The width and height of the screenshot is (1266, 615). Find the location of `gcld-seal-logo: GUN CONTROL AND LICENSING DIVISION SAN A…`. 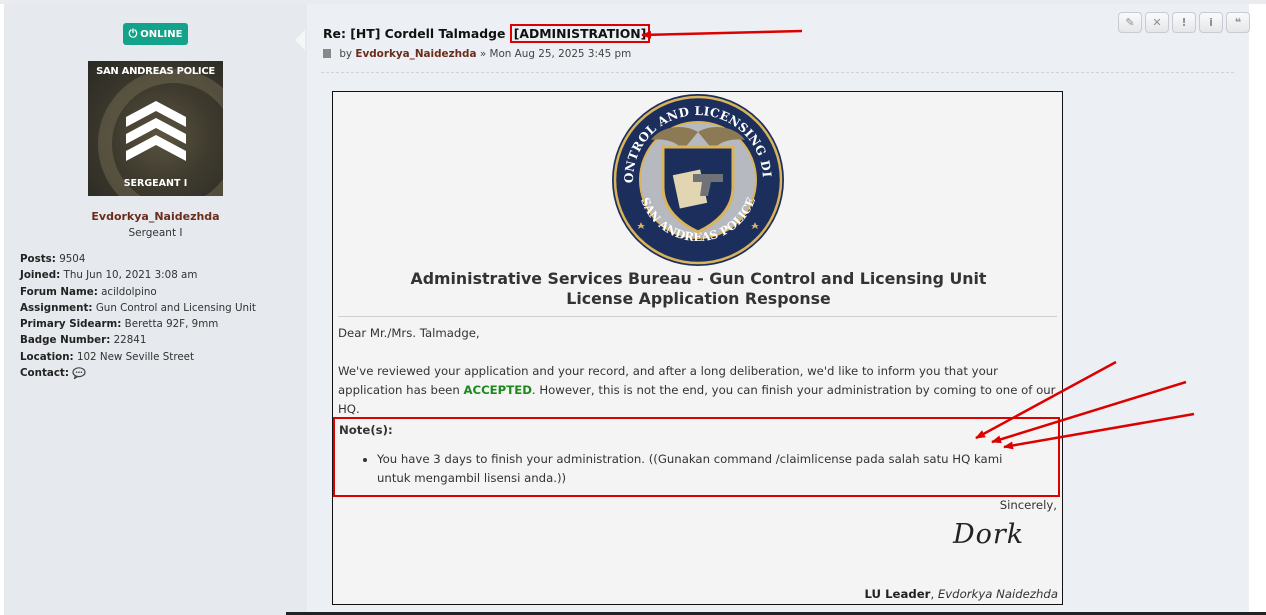

gcld-seal-logo: GUN CONTROL AND LICENSING DIVISION SAN A… is located at coordinates (697, 179).